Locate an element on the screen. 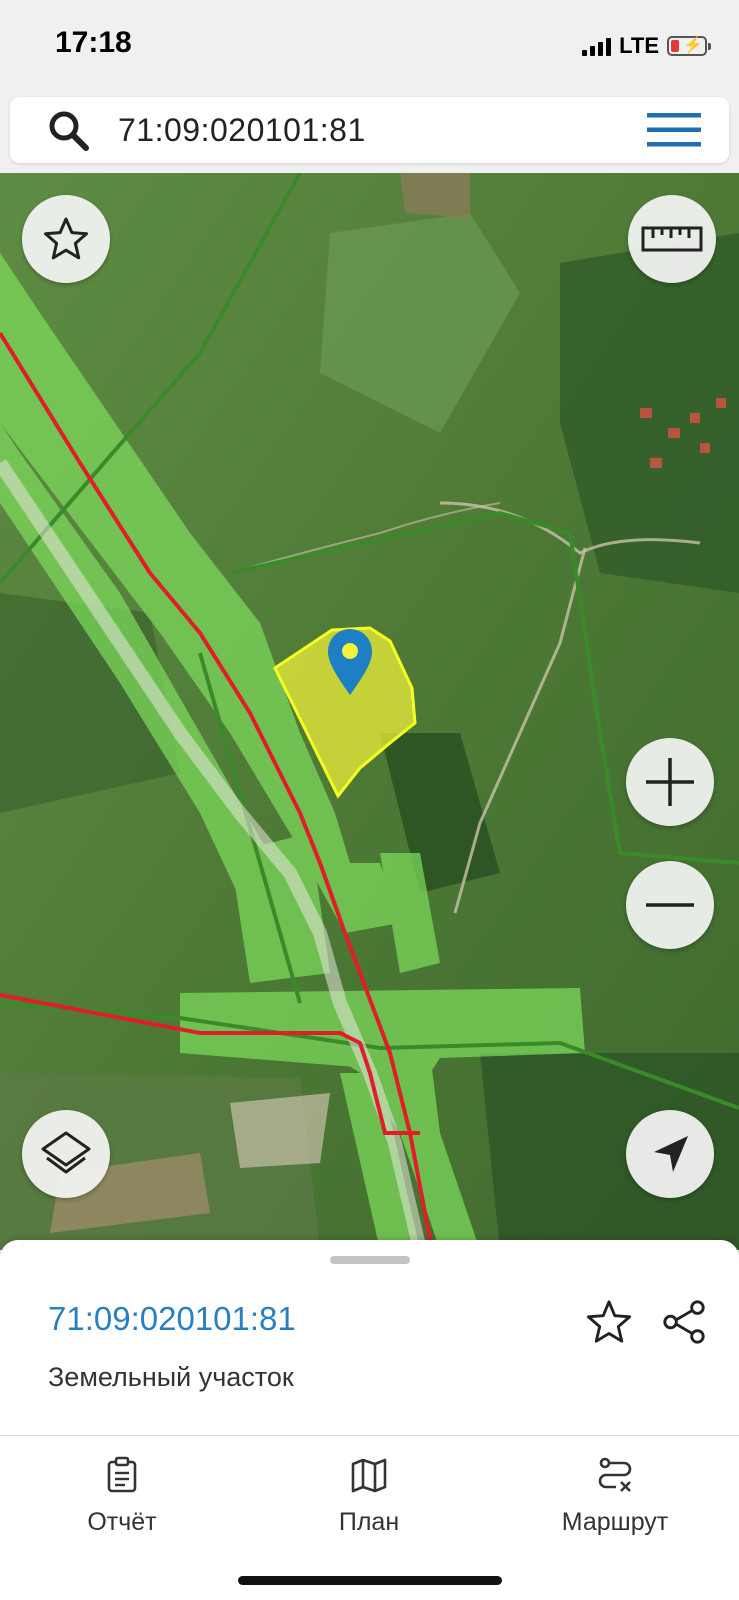  search-bar: 71:09:020101:81 is located at coordinates (369, 130).